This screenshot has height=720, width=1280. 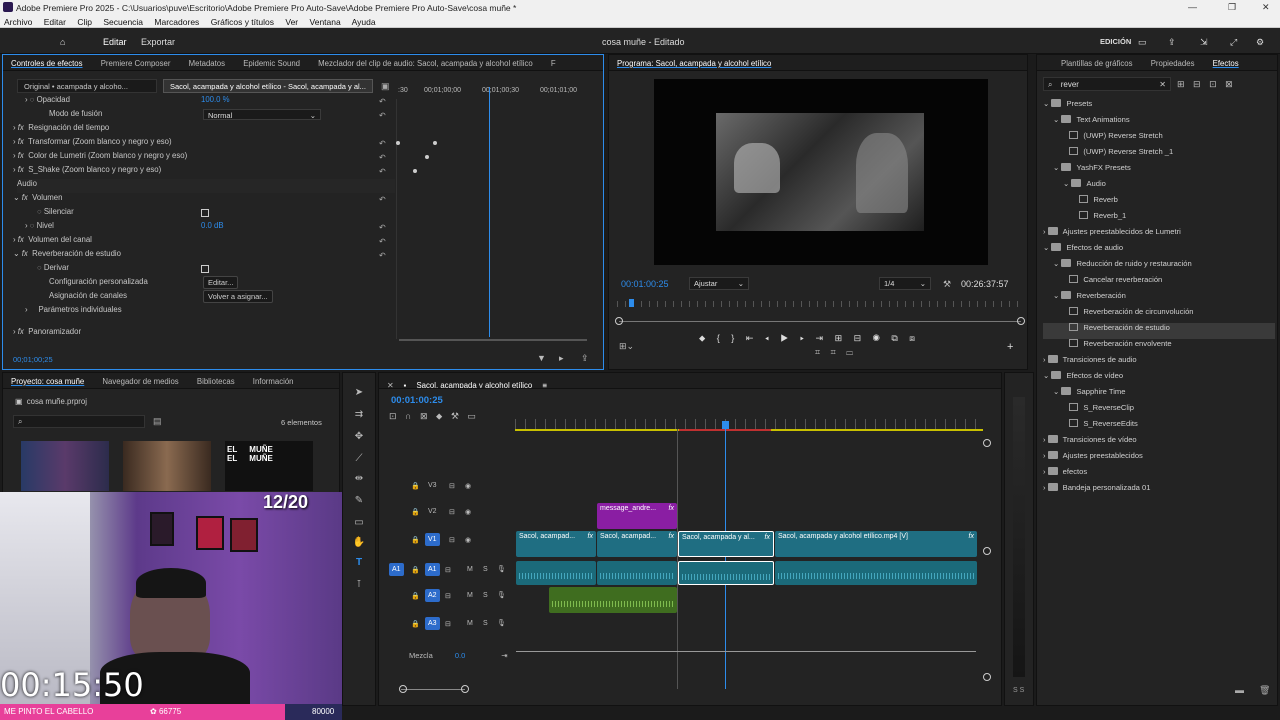 I want to click on wrench-icon: ⚒, so click(x=947, y=284).